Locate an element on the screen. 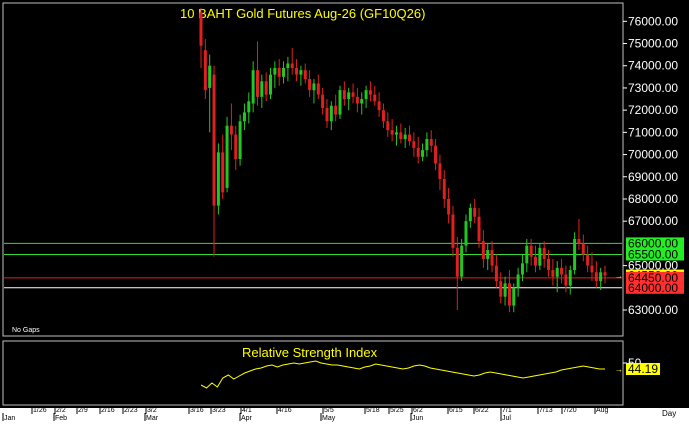 The height and width of the screenshot is (424, 689). date-label: 5/18 is located at coordinates (373, 410).